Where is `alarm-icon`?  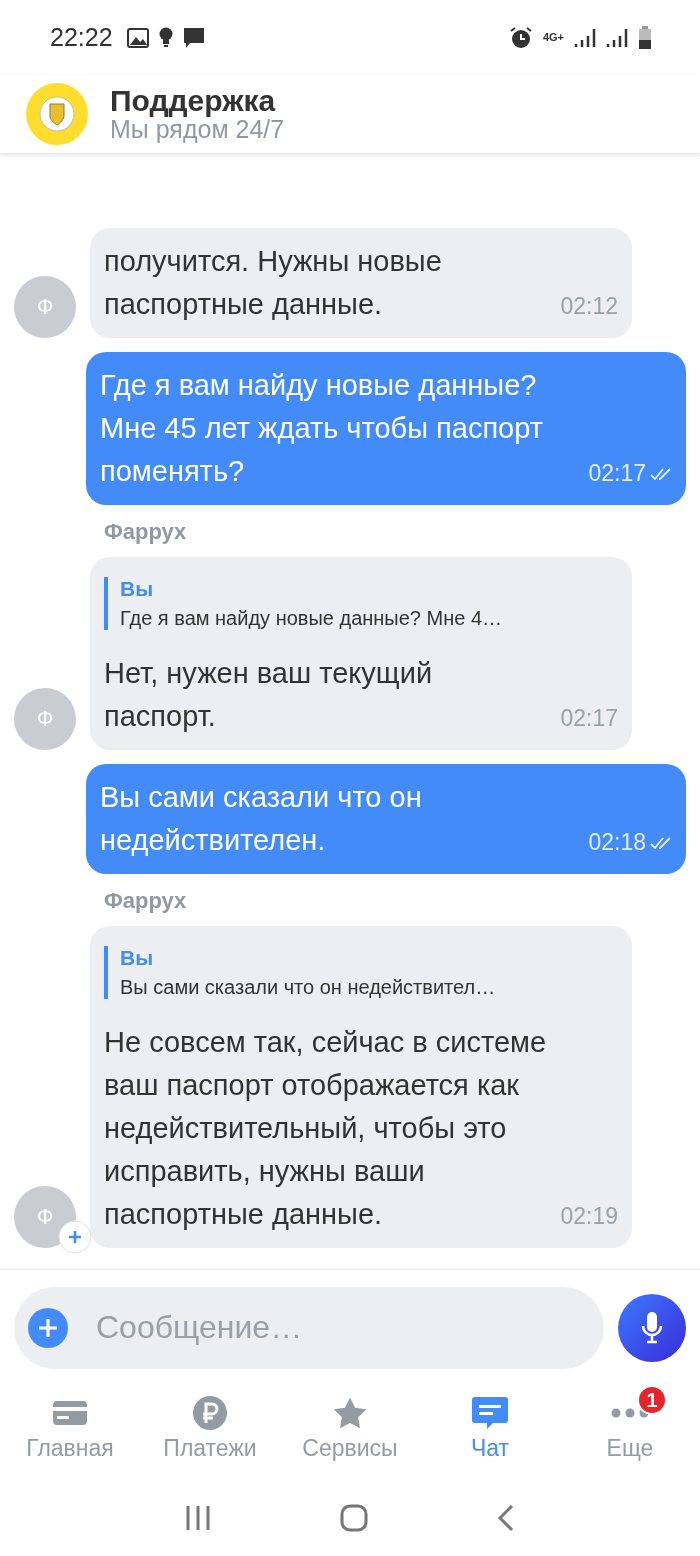
alarm-icon is located at coordinates (520, 37).